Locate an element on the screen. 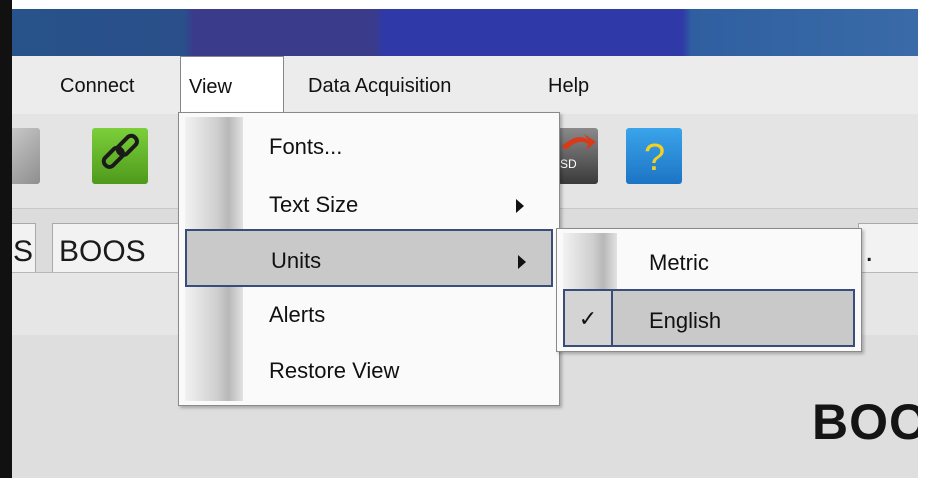  menu-item-alerts: Alerts is located at coordinates (369, 314).